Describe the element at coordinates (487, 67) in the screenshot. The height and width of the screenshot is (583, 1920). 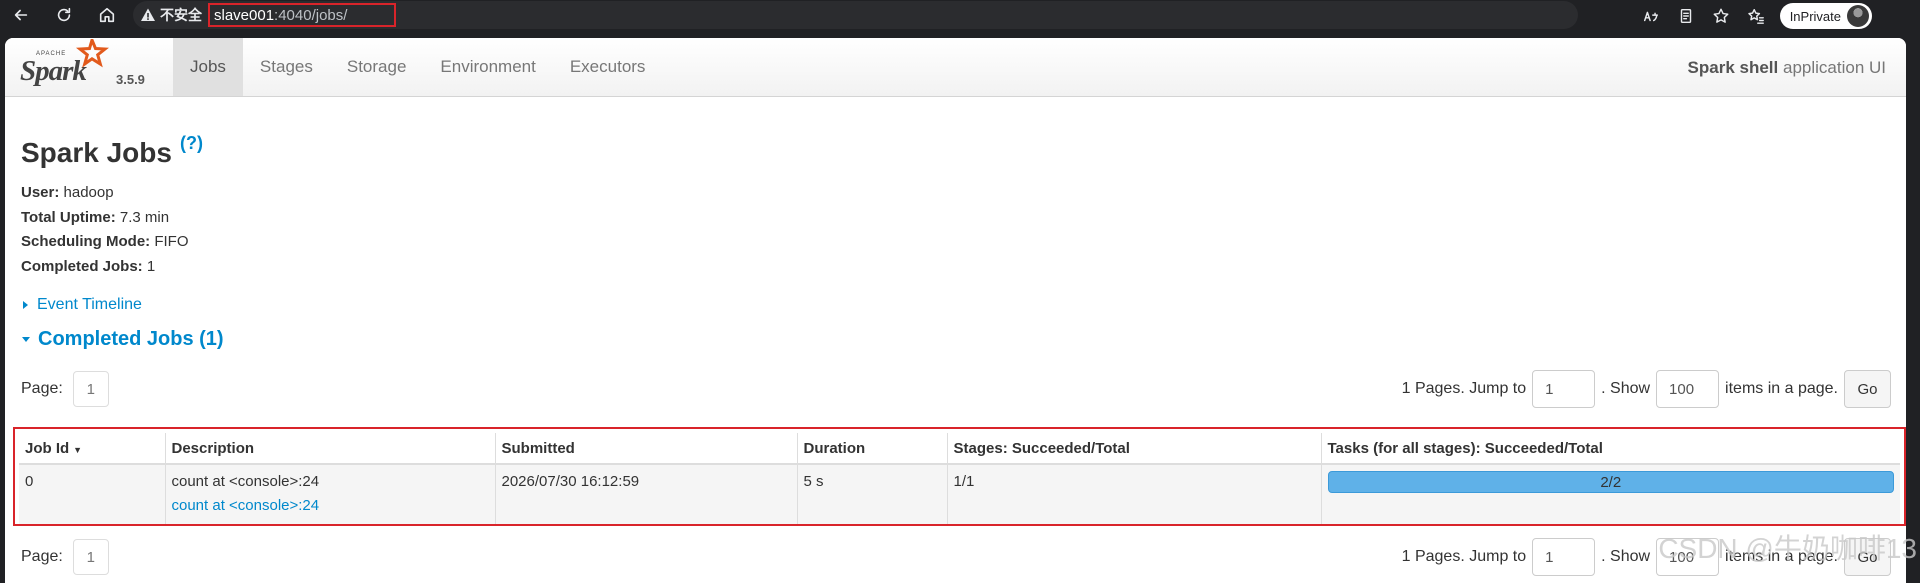
I see `tab-environment: Environment` at that location.